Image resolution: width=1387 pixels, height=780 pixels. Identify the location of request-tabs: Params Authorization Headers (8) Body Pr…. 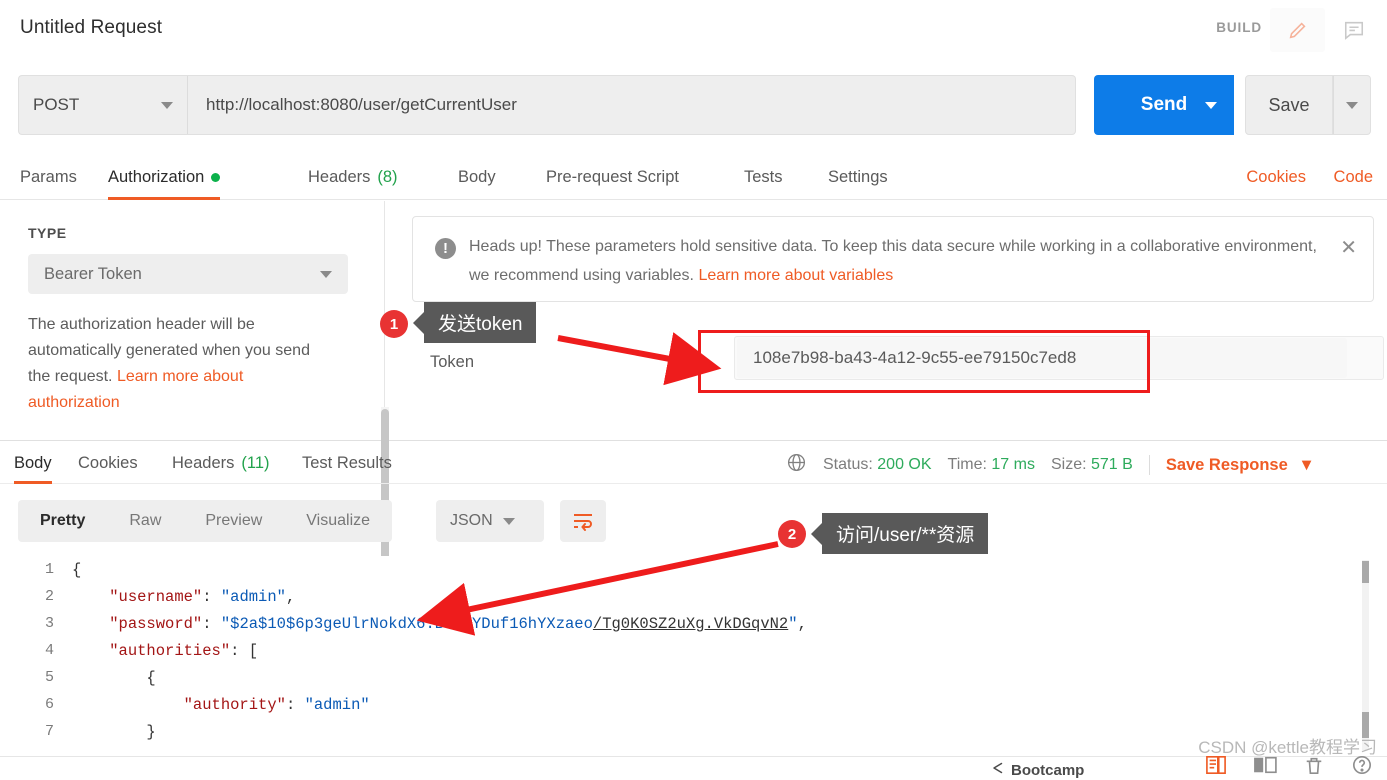
(693, 177).